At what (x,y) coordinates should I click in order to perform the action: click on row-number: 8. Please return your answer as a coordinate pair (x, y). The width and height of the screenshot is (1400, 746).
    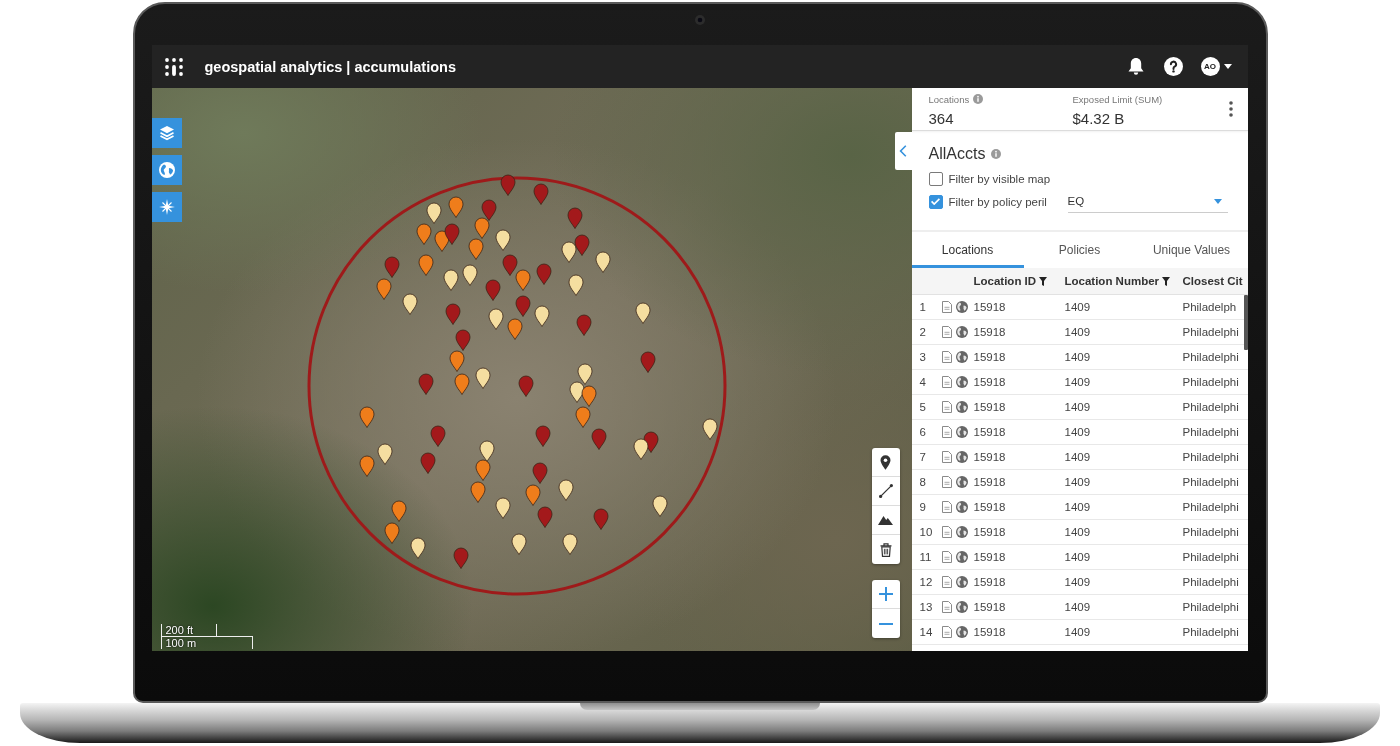
    Looking at the image, I should click on (923, 482).